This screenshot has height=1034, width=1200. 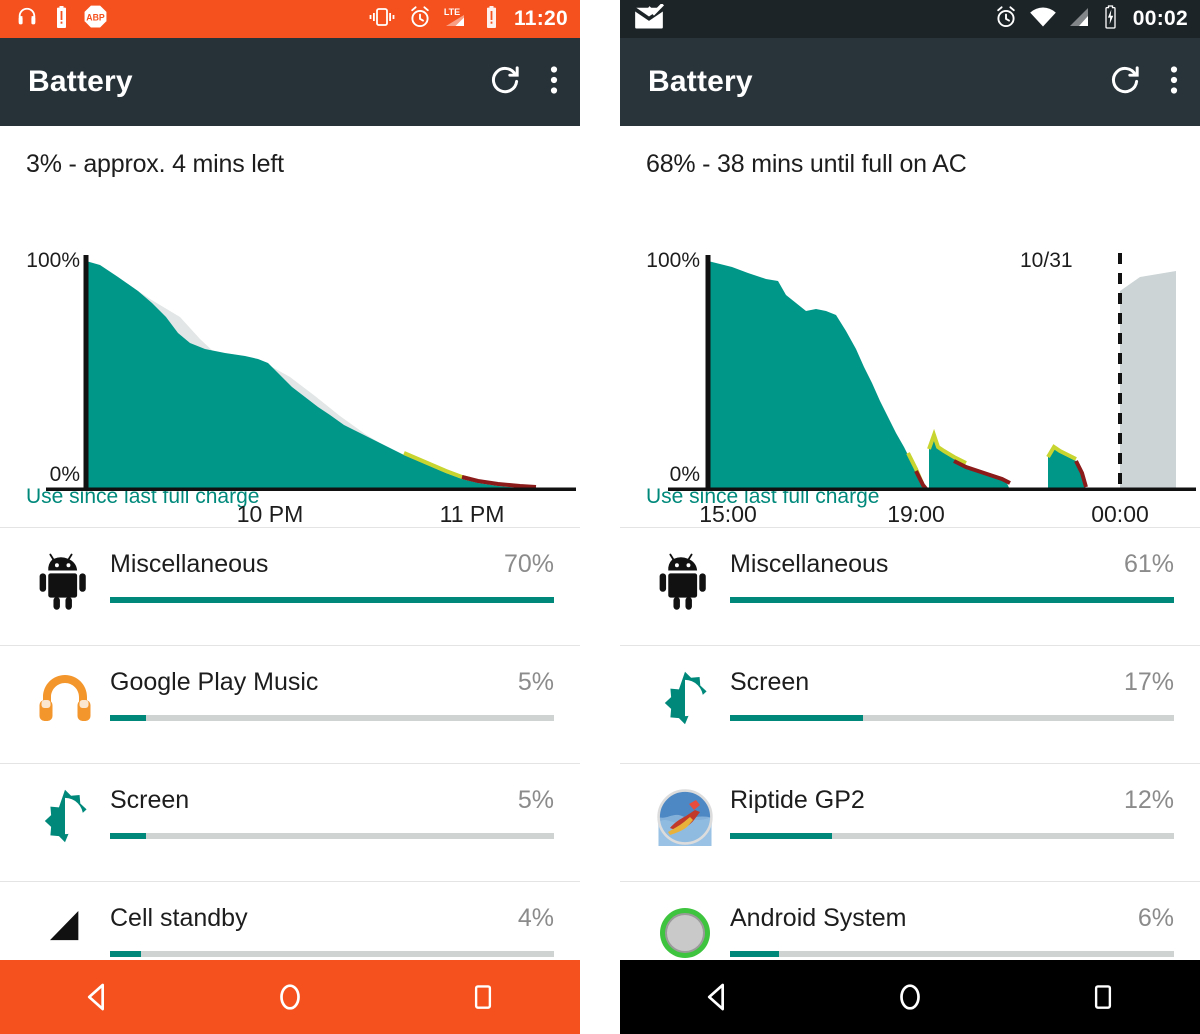 I want to click on app-bar-left: Battery, so click(x=290, y=82).